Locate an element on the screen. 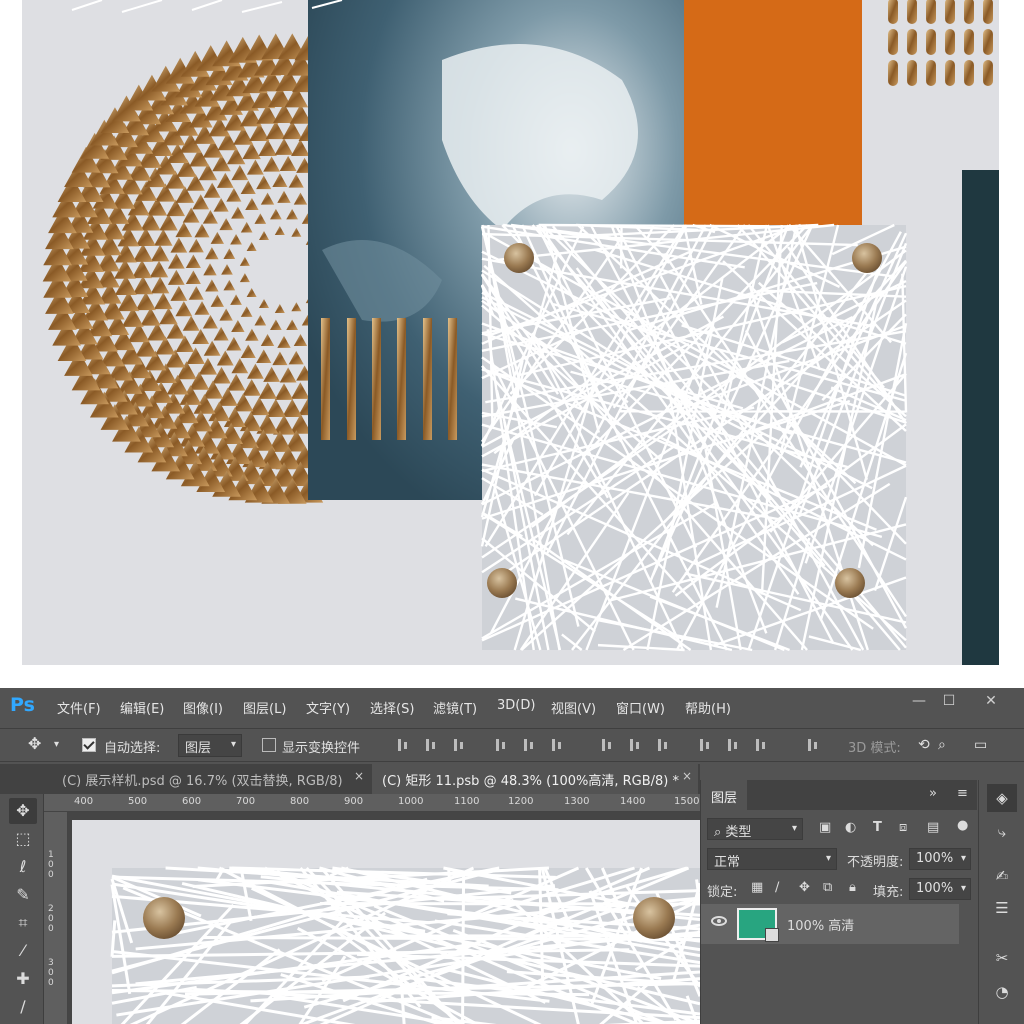  maximize-button: ☐ is located at coordinates (949, 701).